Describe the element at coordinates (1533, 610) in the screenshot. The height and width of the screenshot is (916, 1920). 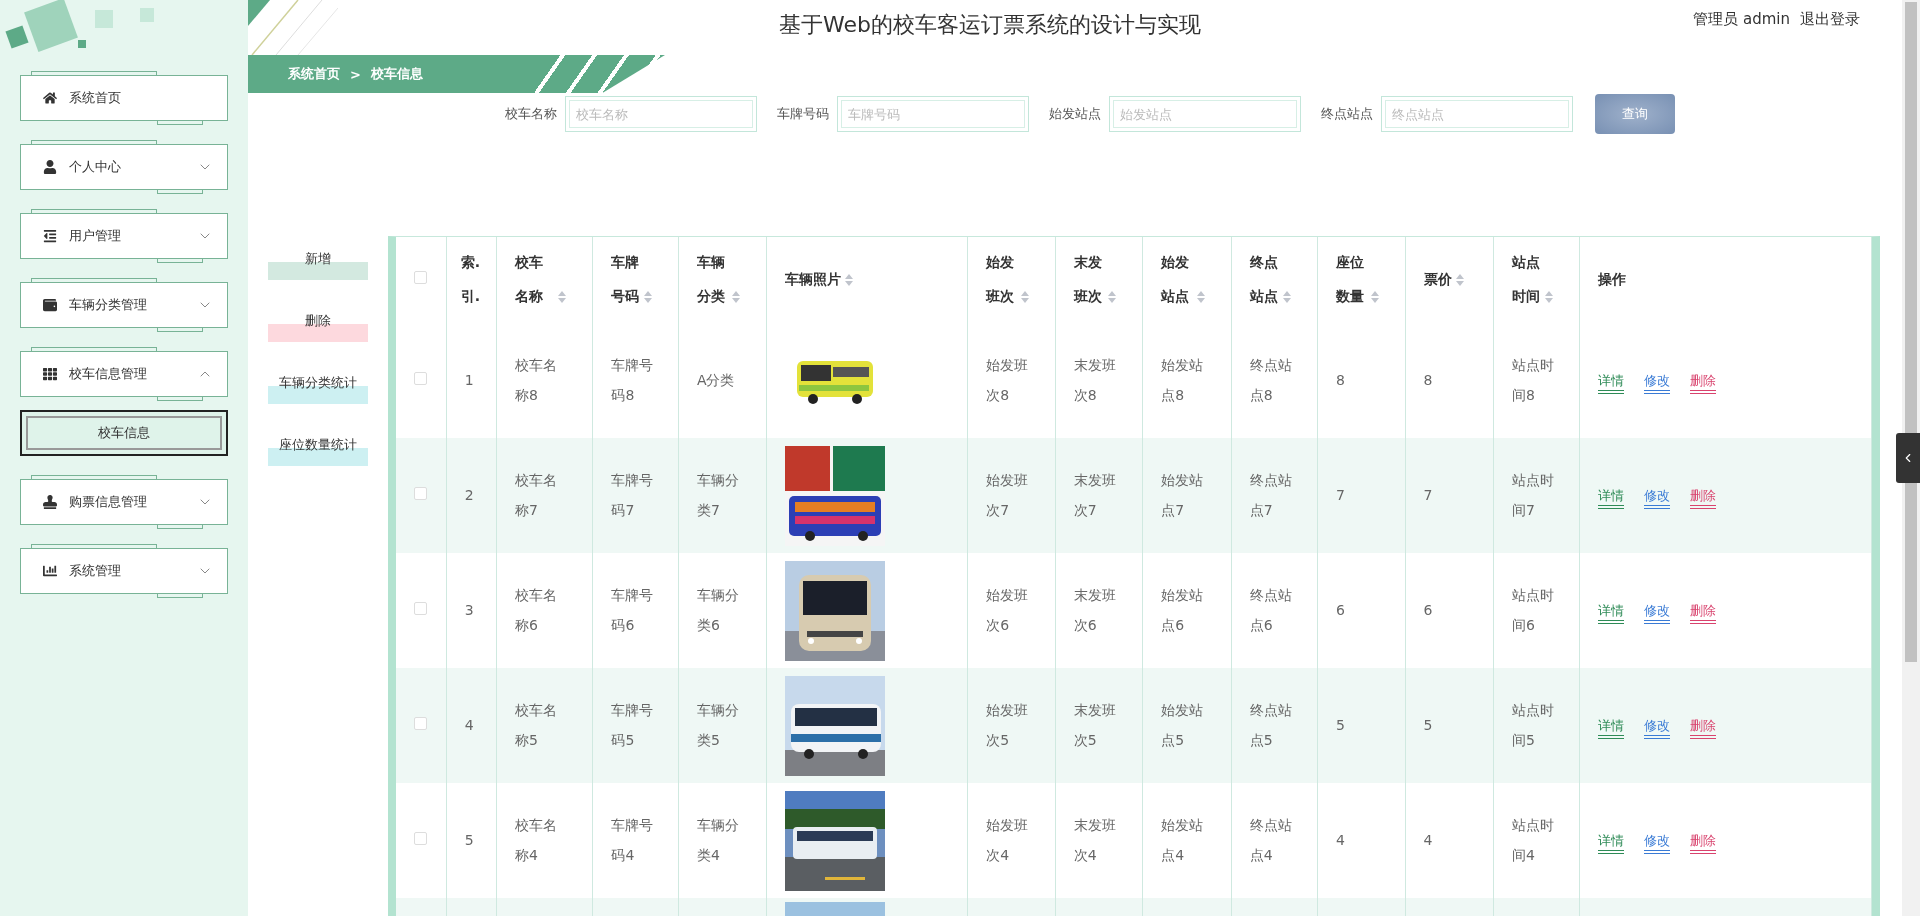
I see `table-cell: 站点时间6` at that location.